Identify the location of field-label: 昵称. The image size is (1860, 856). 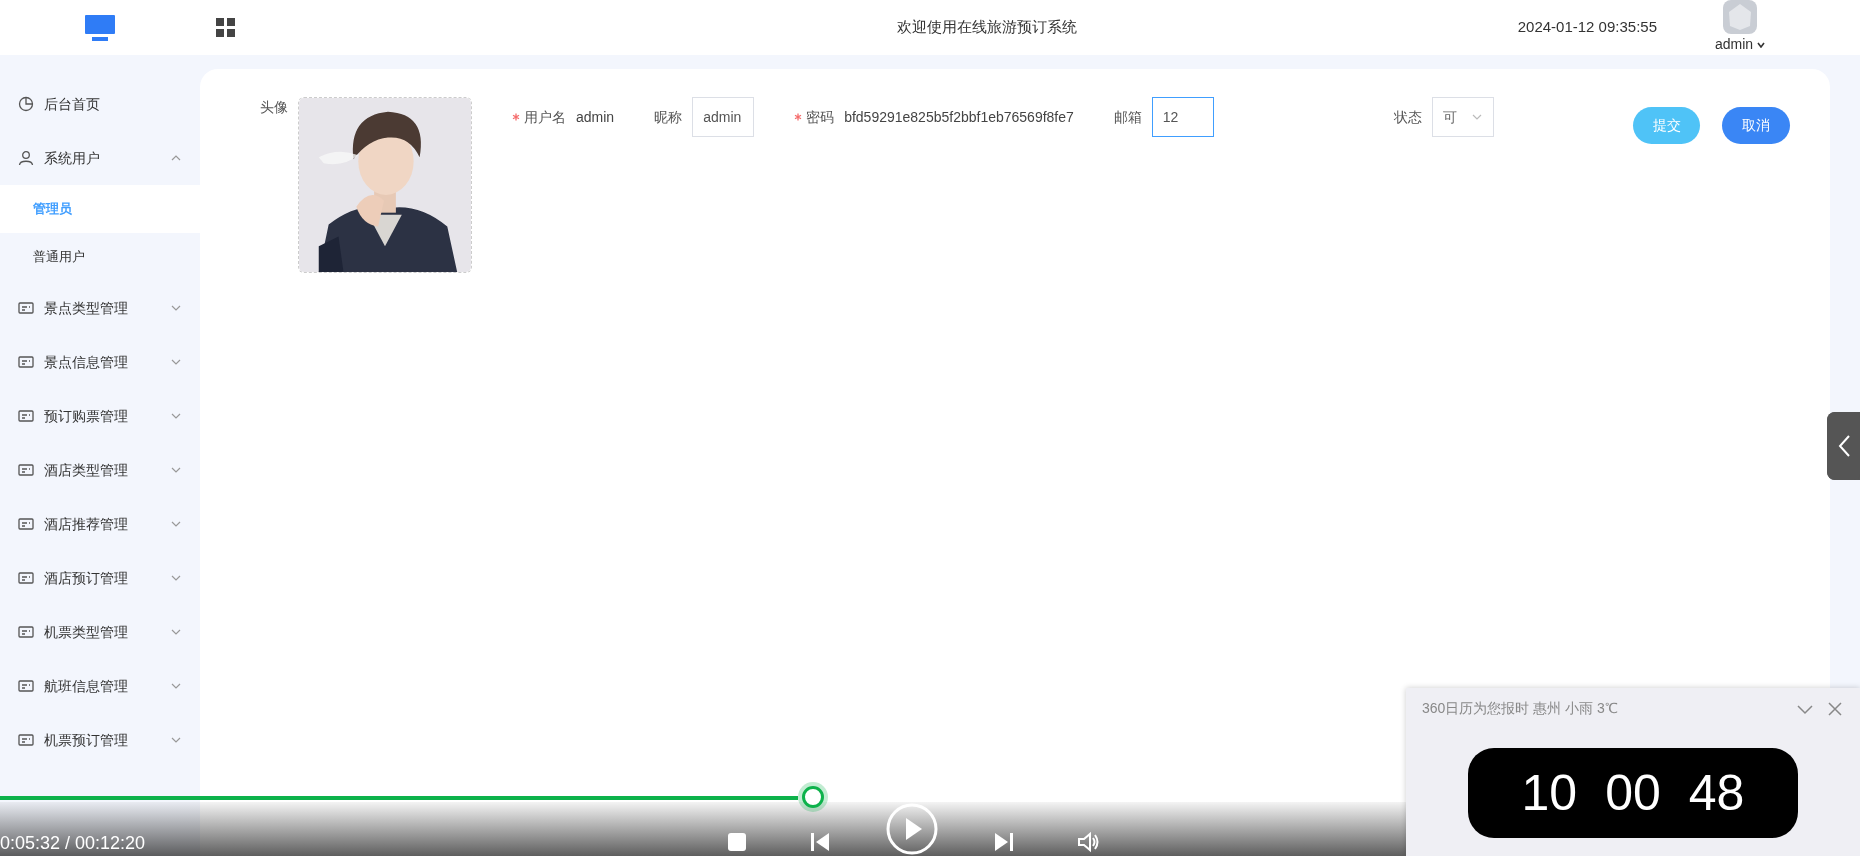
(668, 117).